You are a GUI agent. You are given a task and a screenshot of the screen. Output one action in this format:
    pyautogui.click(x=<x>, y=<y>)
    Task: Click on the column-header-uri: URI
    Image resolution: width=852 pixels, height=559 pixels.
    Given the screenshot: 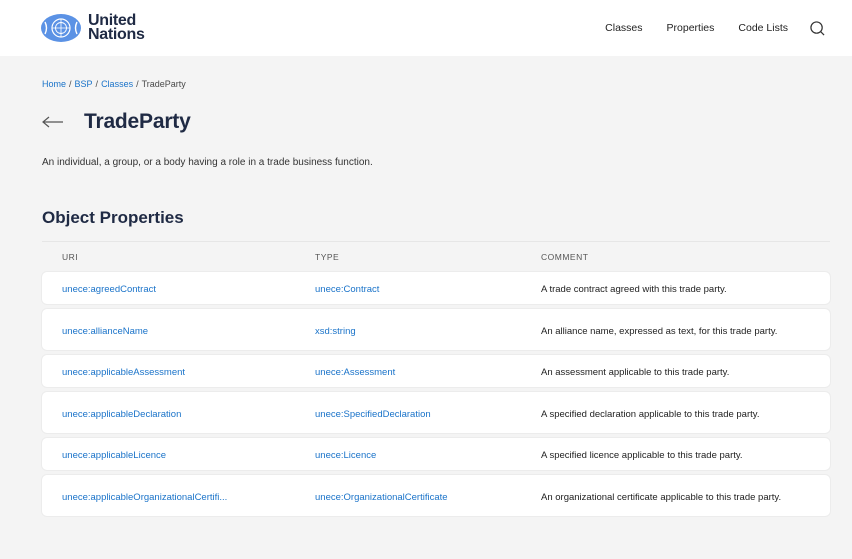 What is the action you would take?
    pyautogui.click(x=70, y=257)
    